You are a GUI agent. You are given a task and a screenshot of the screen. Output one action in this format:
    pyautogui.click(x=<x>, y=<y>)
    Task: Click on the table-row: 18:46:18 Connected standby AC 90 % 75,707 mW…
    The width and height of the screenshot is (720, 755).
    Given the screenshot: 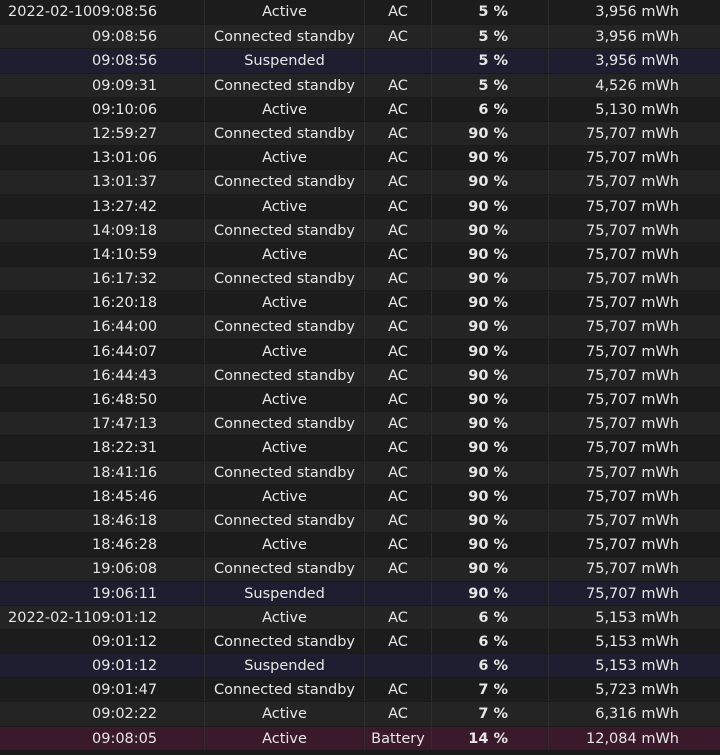 What is the action you would take?
    pyautogui.click(x=360, y=520)
    